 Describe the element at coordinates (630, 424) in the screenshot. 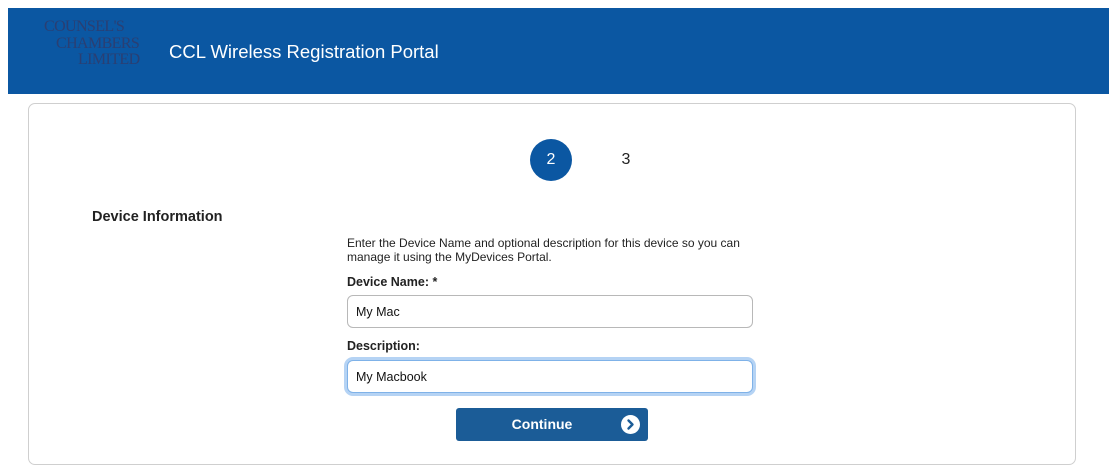

I see `chevron-right-icon` at that location.